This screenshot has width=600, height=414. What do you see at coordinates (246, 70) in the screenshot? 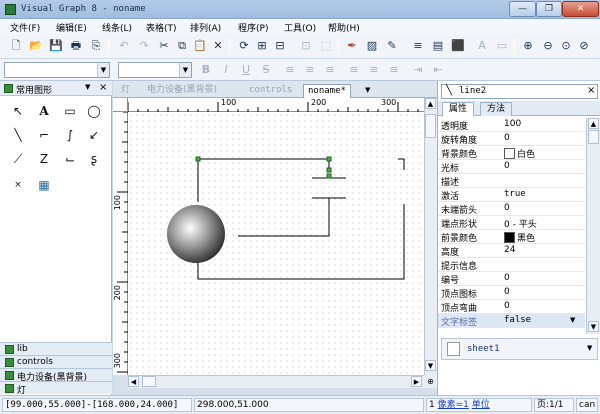
I see `underline-button: U` at bounding box center [246, 70].